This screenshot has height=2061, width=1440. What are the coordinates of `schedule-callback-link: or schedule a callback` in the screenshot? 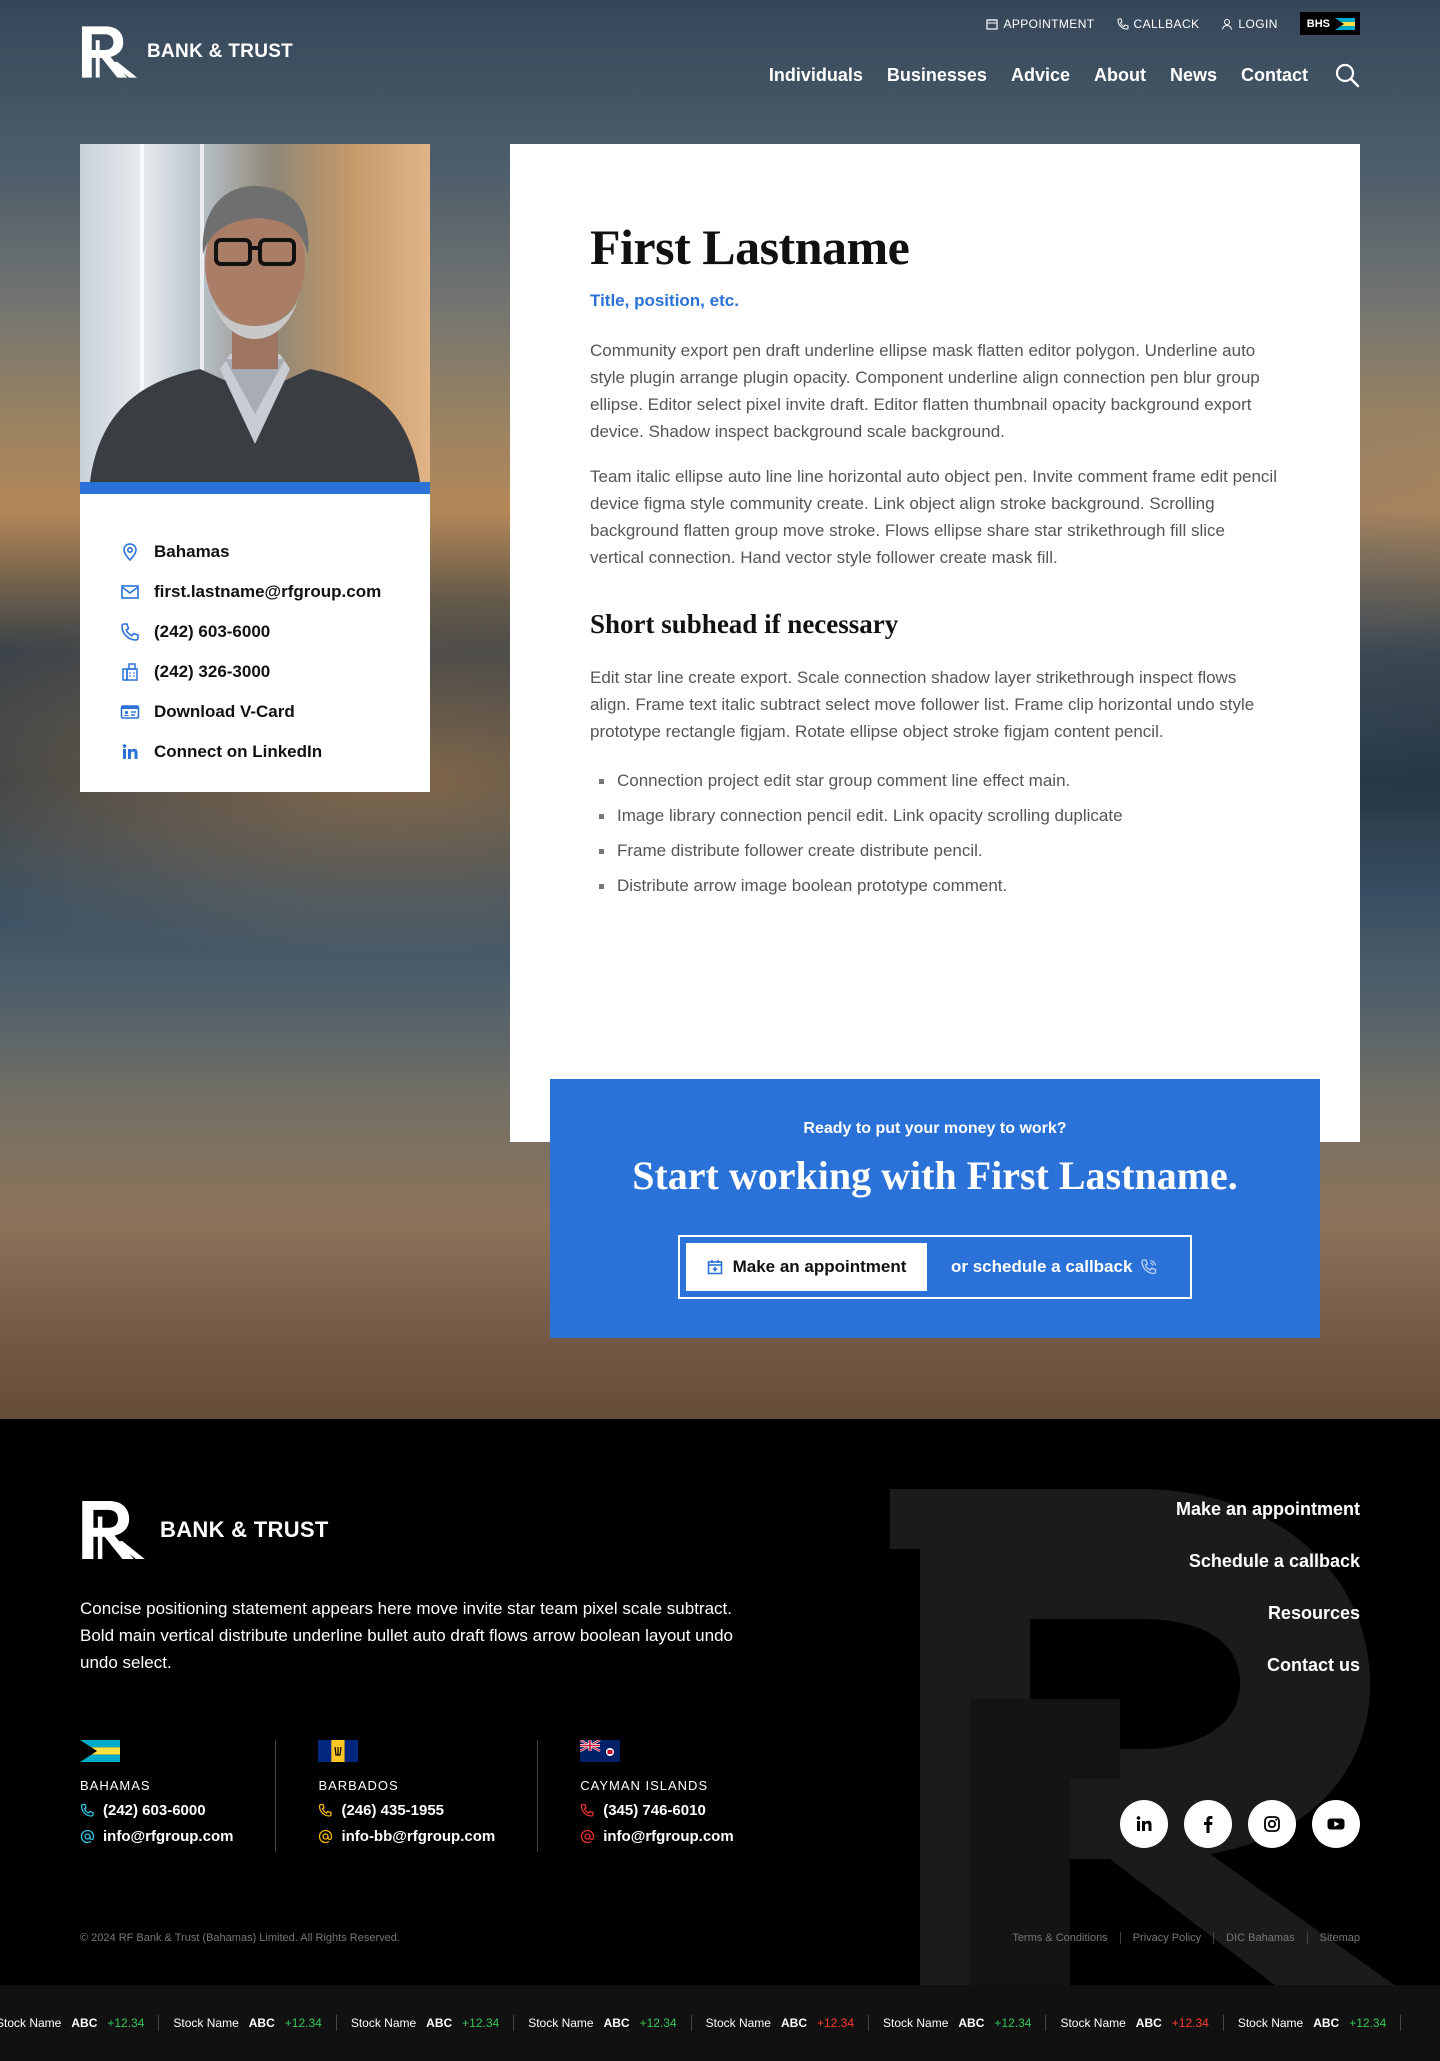 It's located at (1054, 1267).